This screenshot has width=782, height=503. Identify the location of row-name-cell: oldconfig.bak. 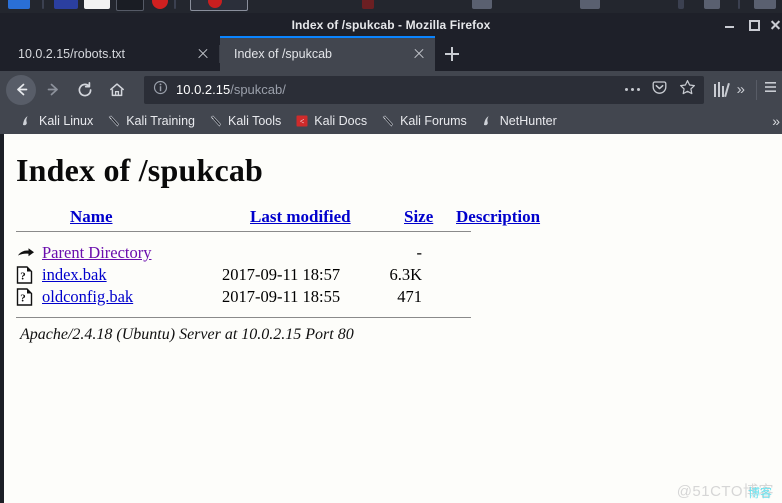
(132, 297).